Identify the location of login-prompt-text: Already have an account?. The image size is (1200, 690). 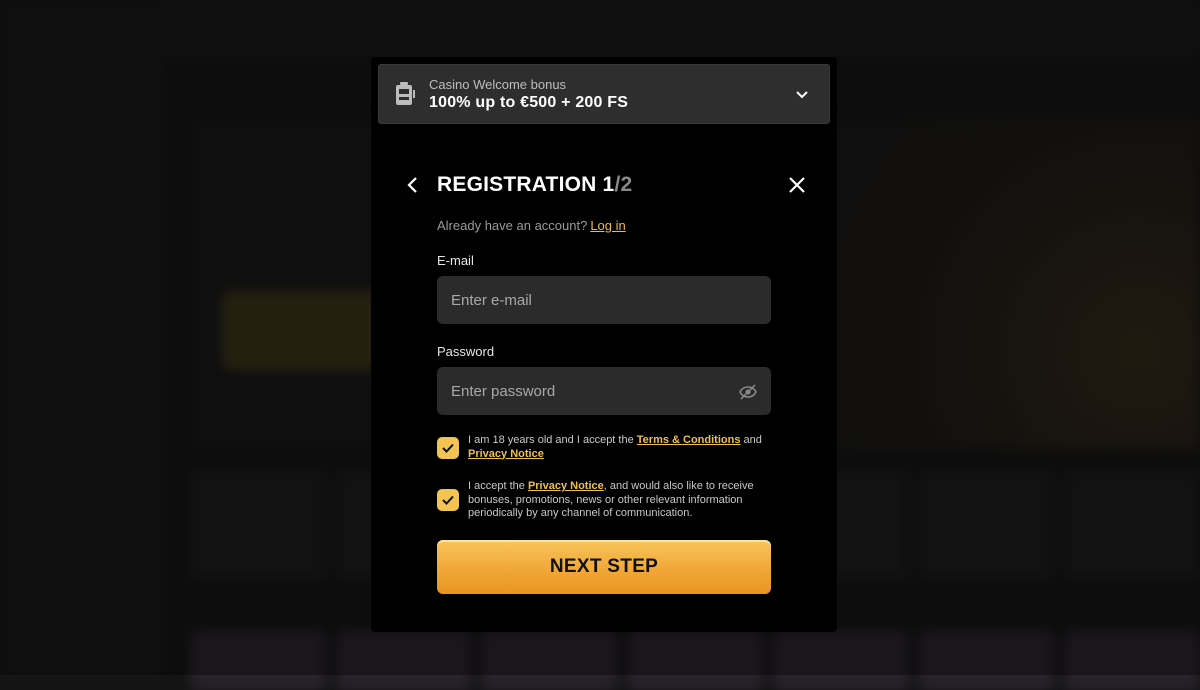
(512, 225).